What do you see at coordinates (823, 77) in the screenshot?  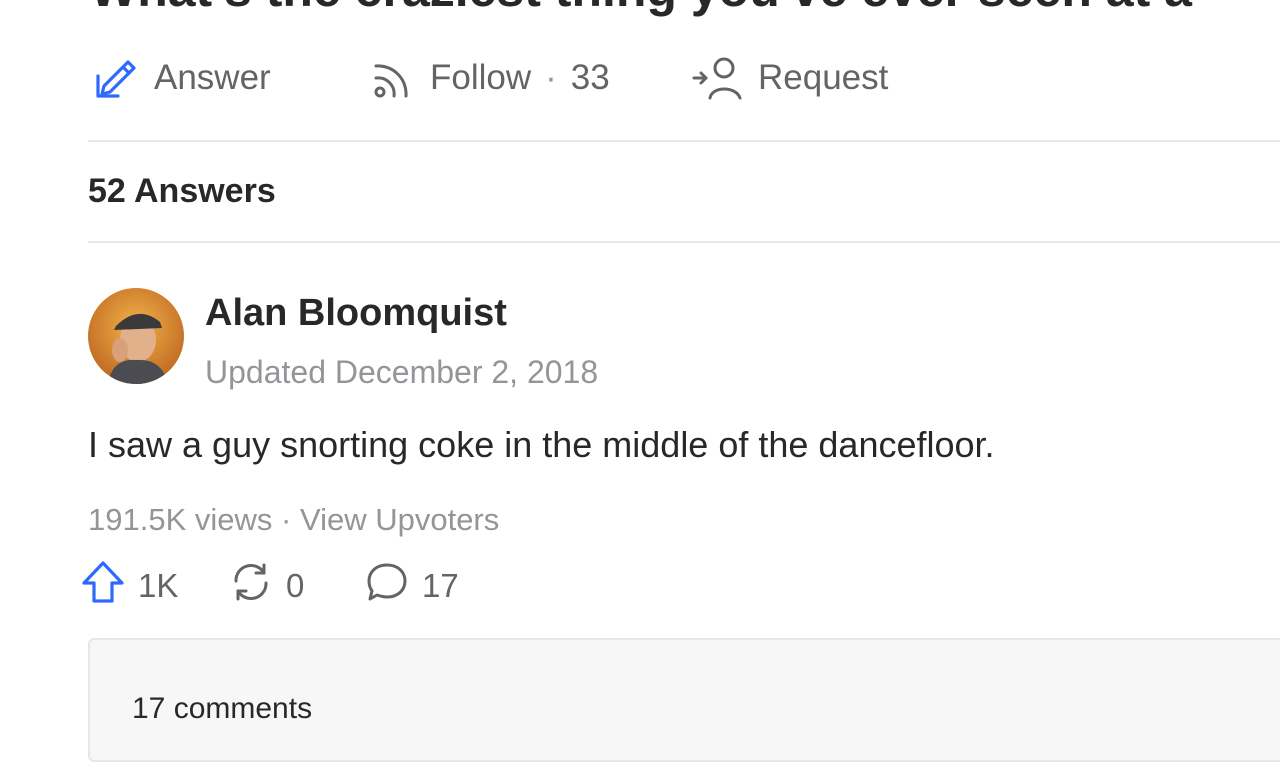 I see `request-label: Request` at bounding box center [823, 77].